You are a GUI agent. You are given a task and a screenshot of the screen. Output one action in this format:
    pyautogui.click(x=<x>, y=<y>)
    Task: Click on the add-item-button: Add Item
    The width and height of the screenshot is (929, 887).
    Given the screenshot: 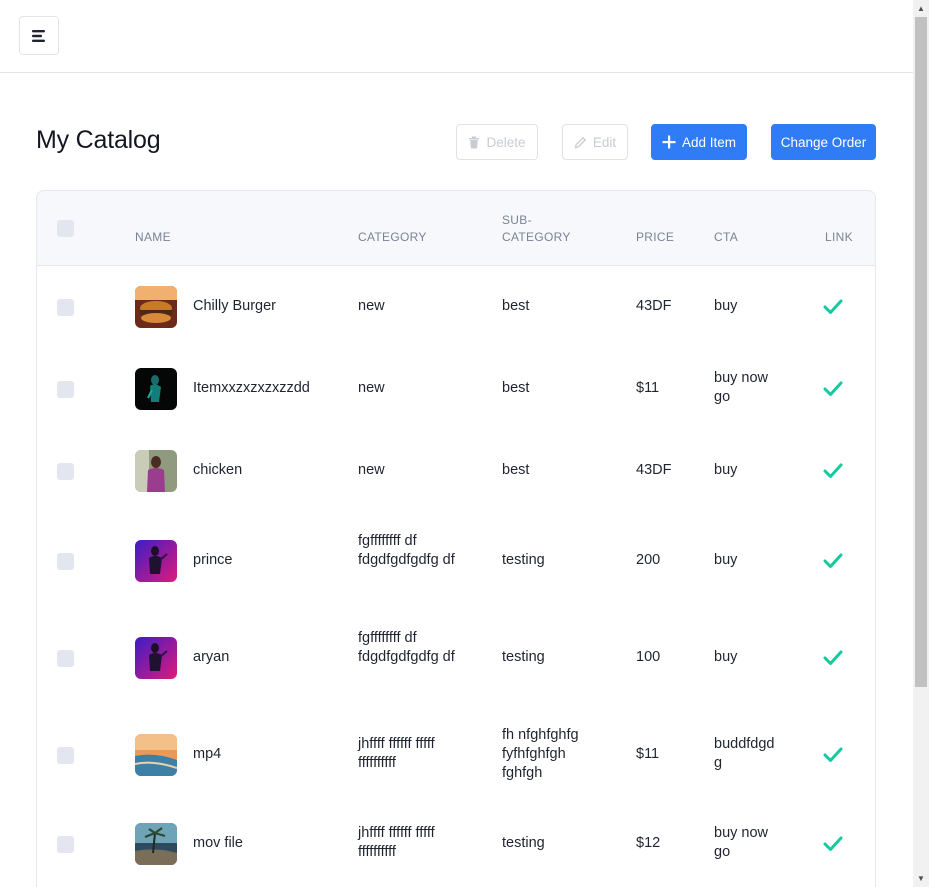 What is the action you would take?
    pyautogui.click(x=699, y=142)
    